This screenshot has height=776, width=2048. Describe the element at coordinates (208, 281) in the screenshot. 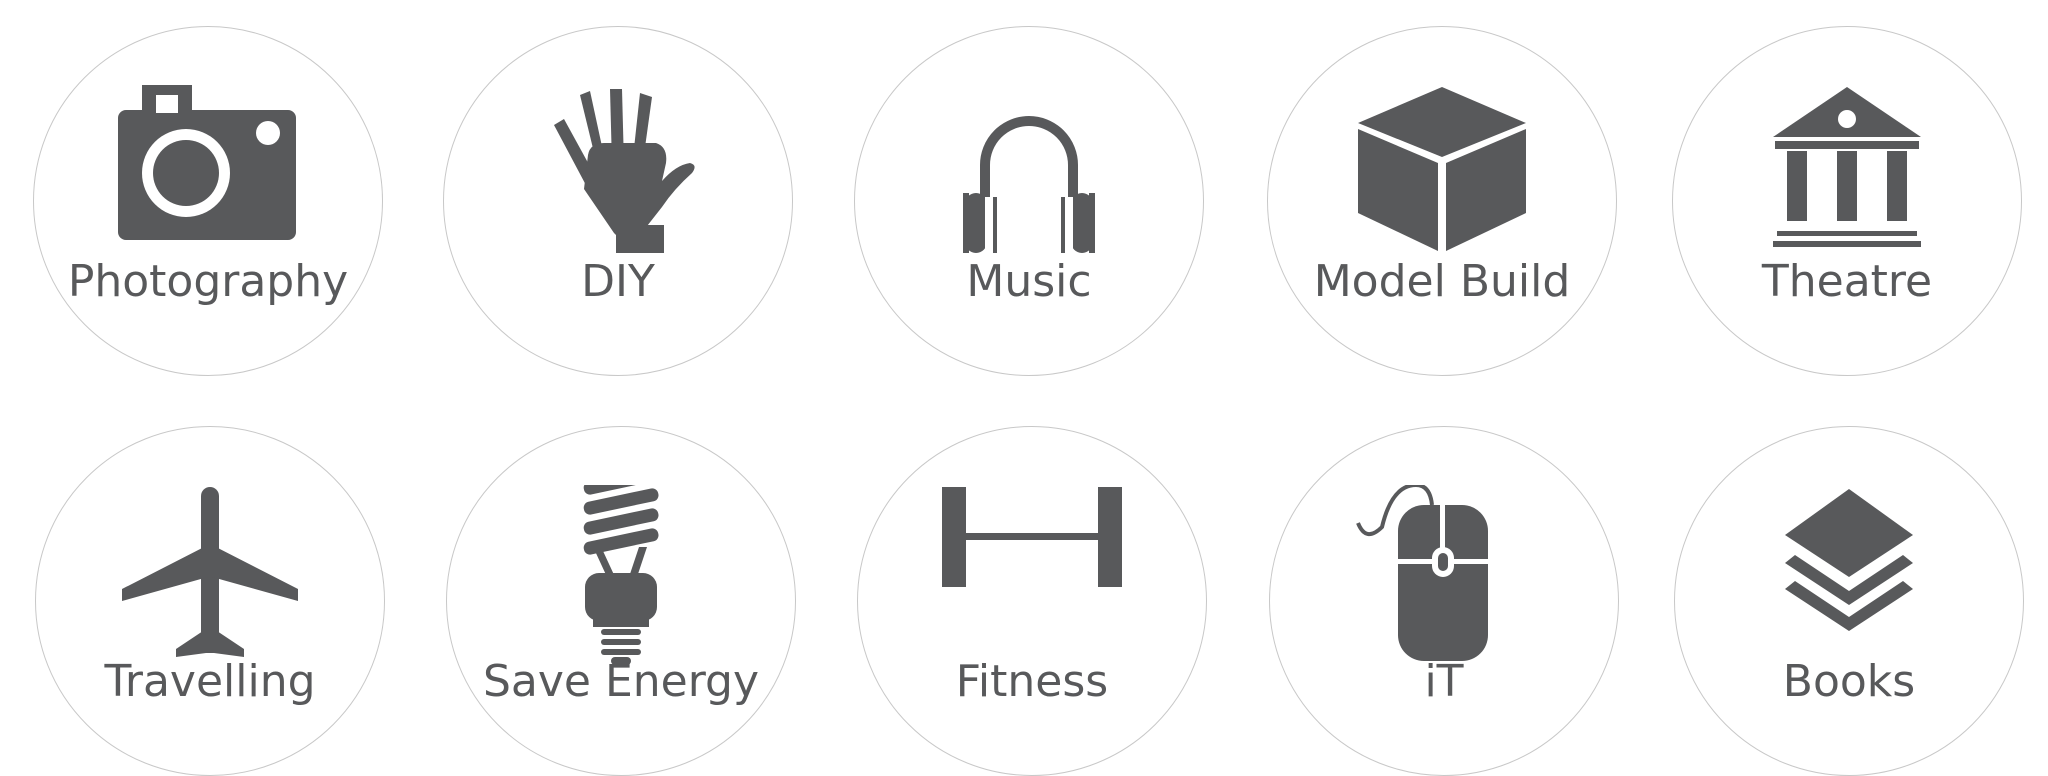

I see `interest-label: Photography` at that location.